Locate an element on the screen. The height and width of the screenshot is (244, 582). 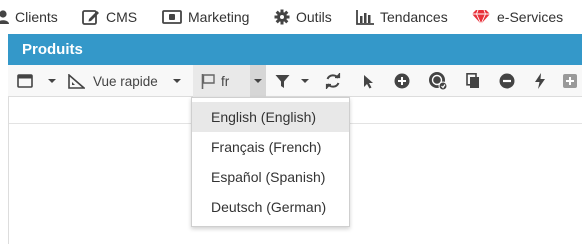
refresh-icon is located at coordinates (333, 81).